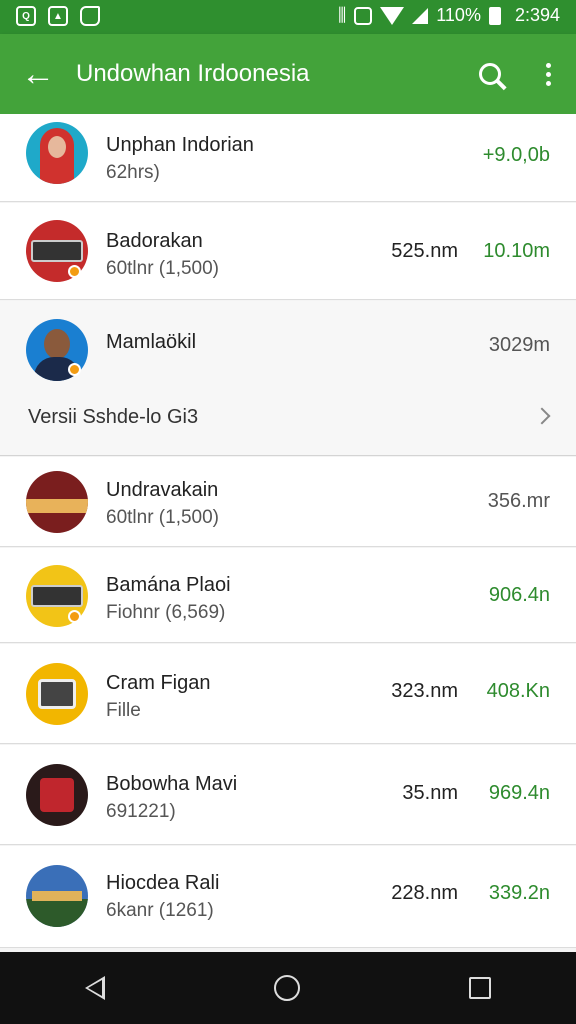 The height and width of the screenshot is (1024, 576). I want to click on nav-home-button, so click(287, 988).